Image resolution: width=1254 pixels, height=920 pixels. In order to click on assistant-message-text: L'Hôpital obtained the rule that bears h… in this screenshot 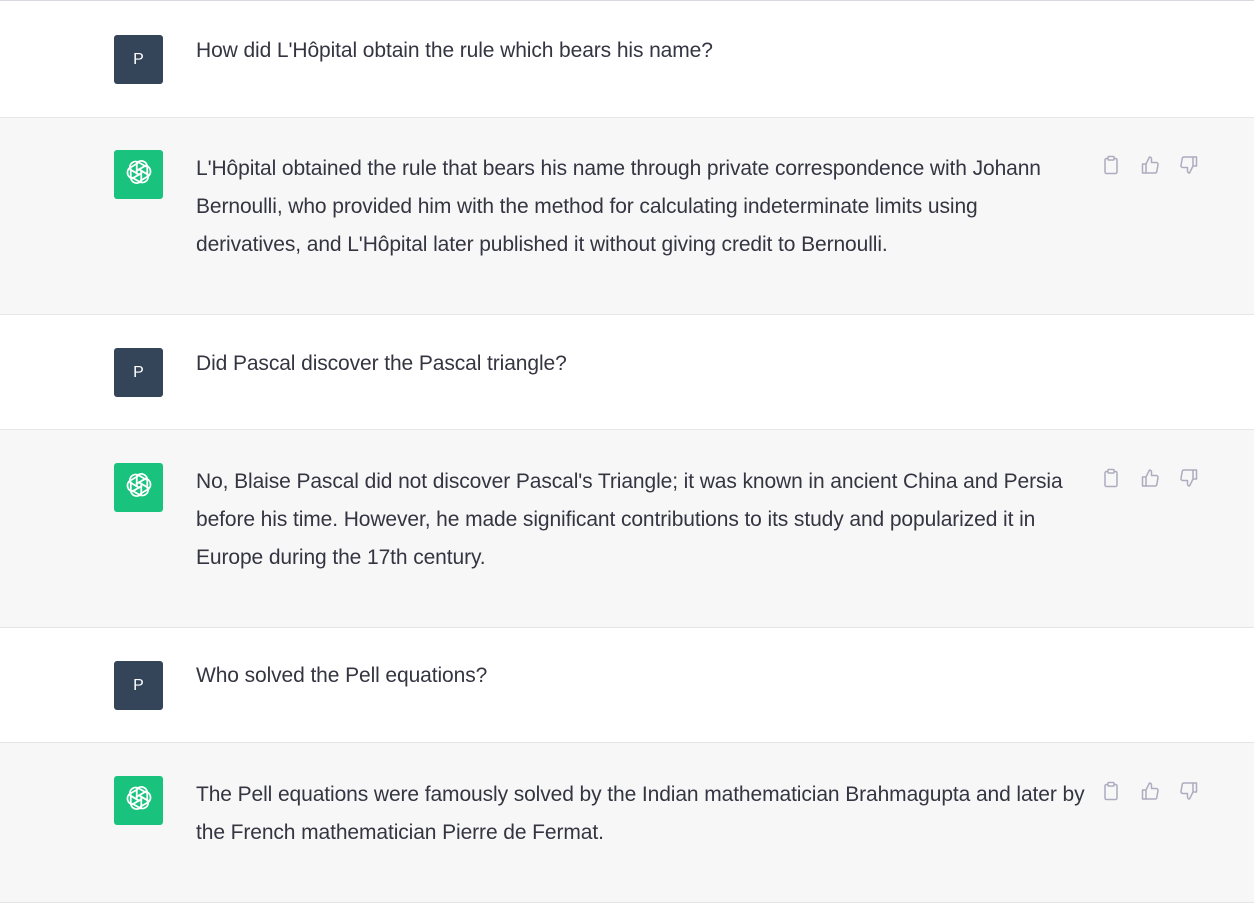, I will do `click(618, 206)`.